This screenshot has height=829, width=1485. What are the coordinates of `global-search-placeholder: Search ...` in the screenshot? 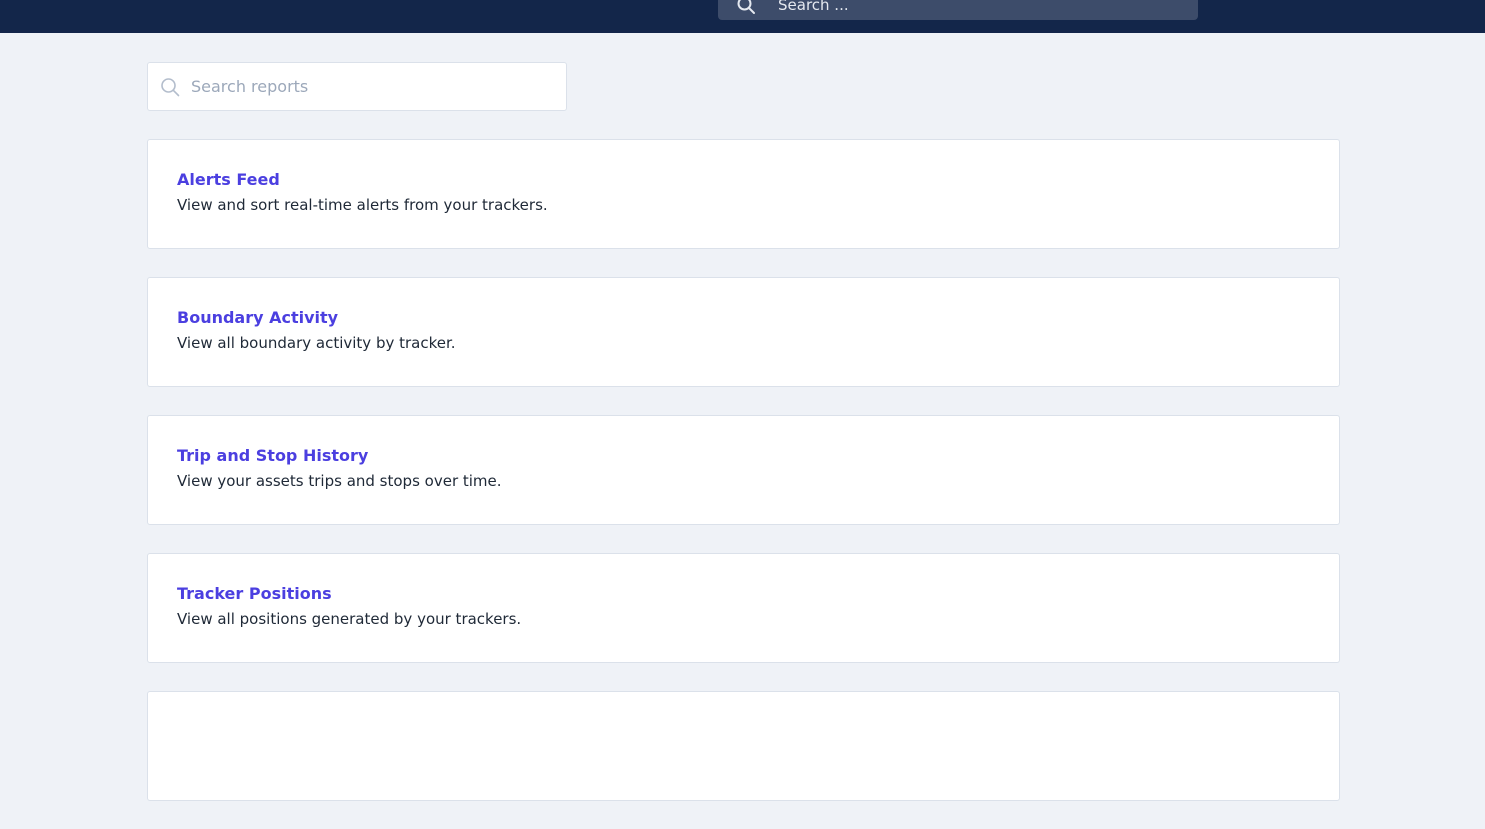 It's located at (813, 7).